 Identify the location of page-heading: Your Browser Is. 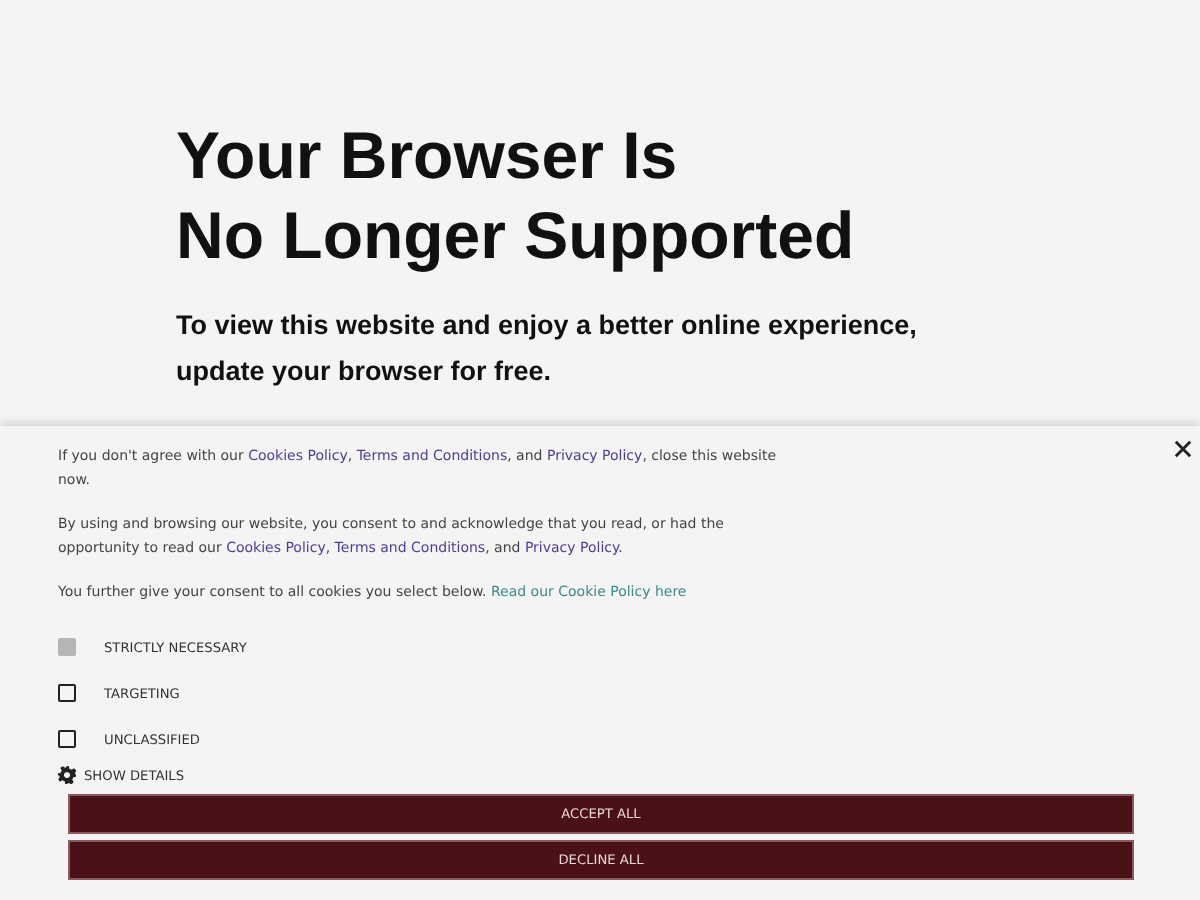
(428, 156).